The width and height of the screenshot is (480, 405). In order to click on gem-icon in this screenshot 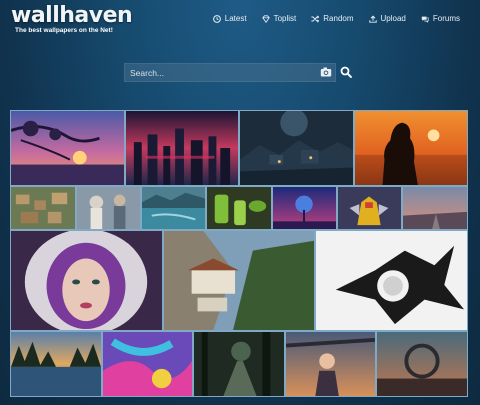, I will do `click(265, 18)`.